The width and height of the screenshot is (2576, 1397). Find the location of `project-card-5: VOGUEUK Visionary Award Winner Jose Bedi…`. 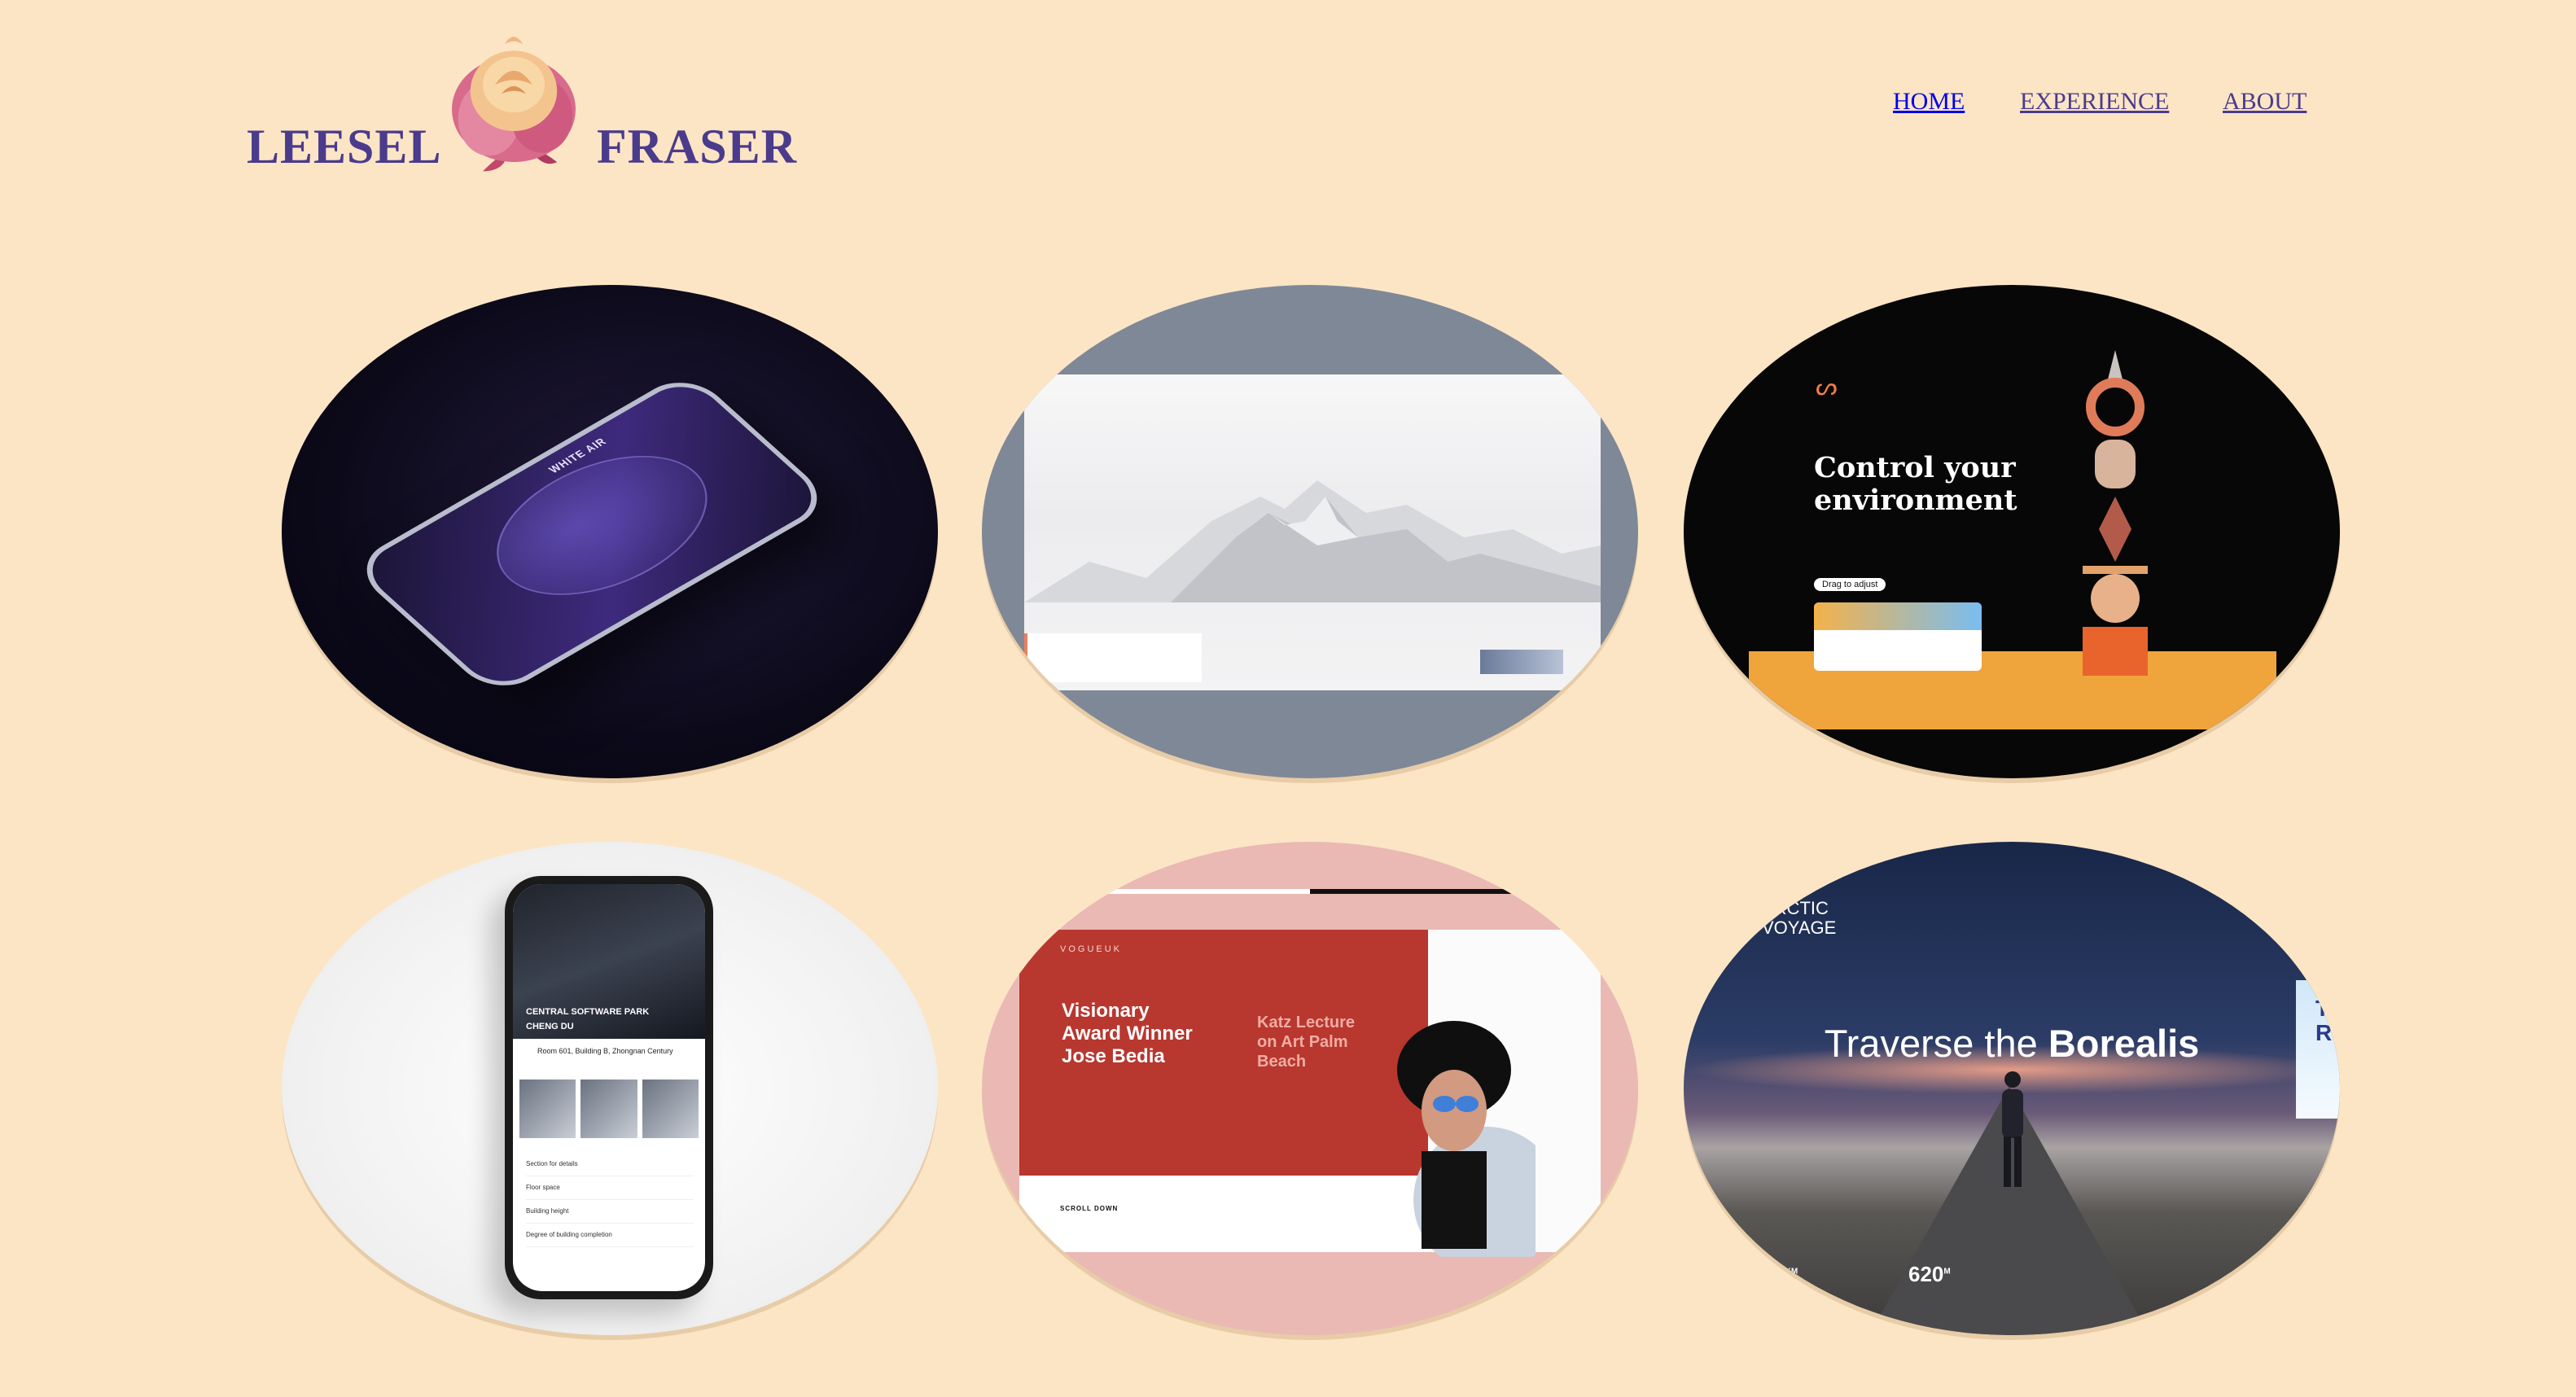

project-card-5: VOGUEUK Visionary Award Winner Jose Bedi… is located at coordinates (1310, 1088).